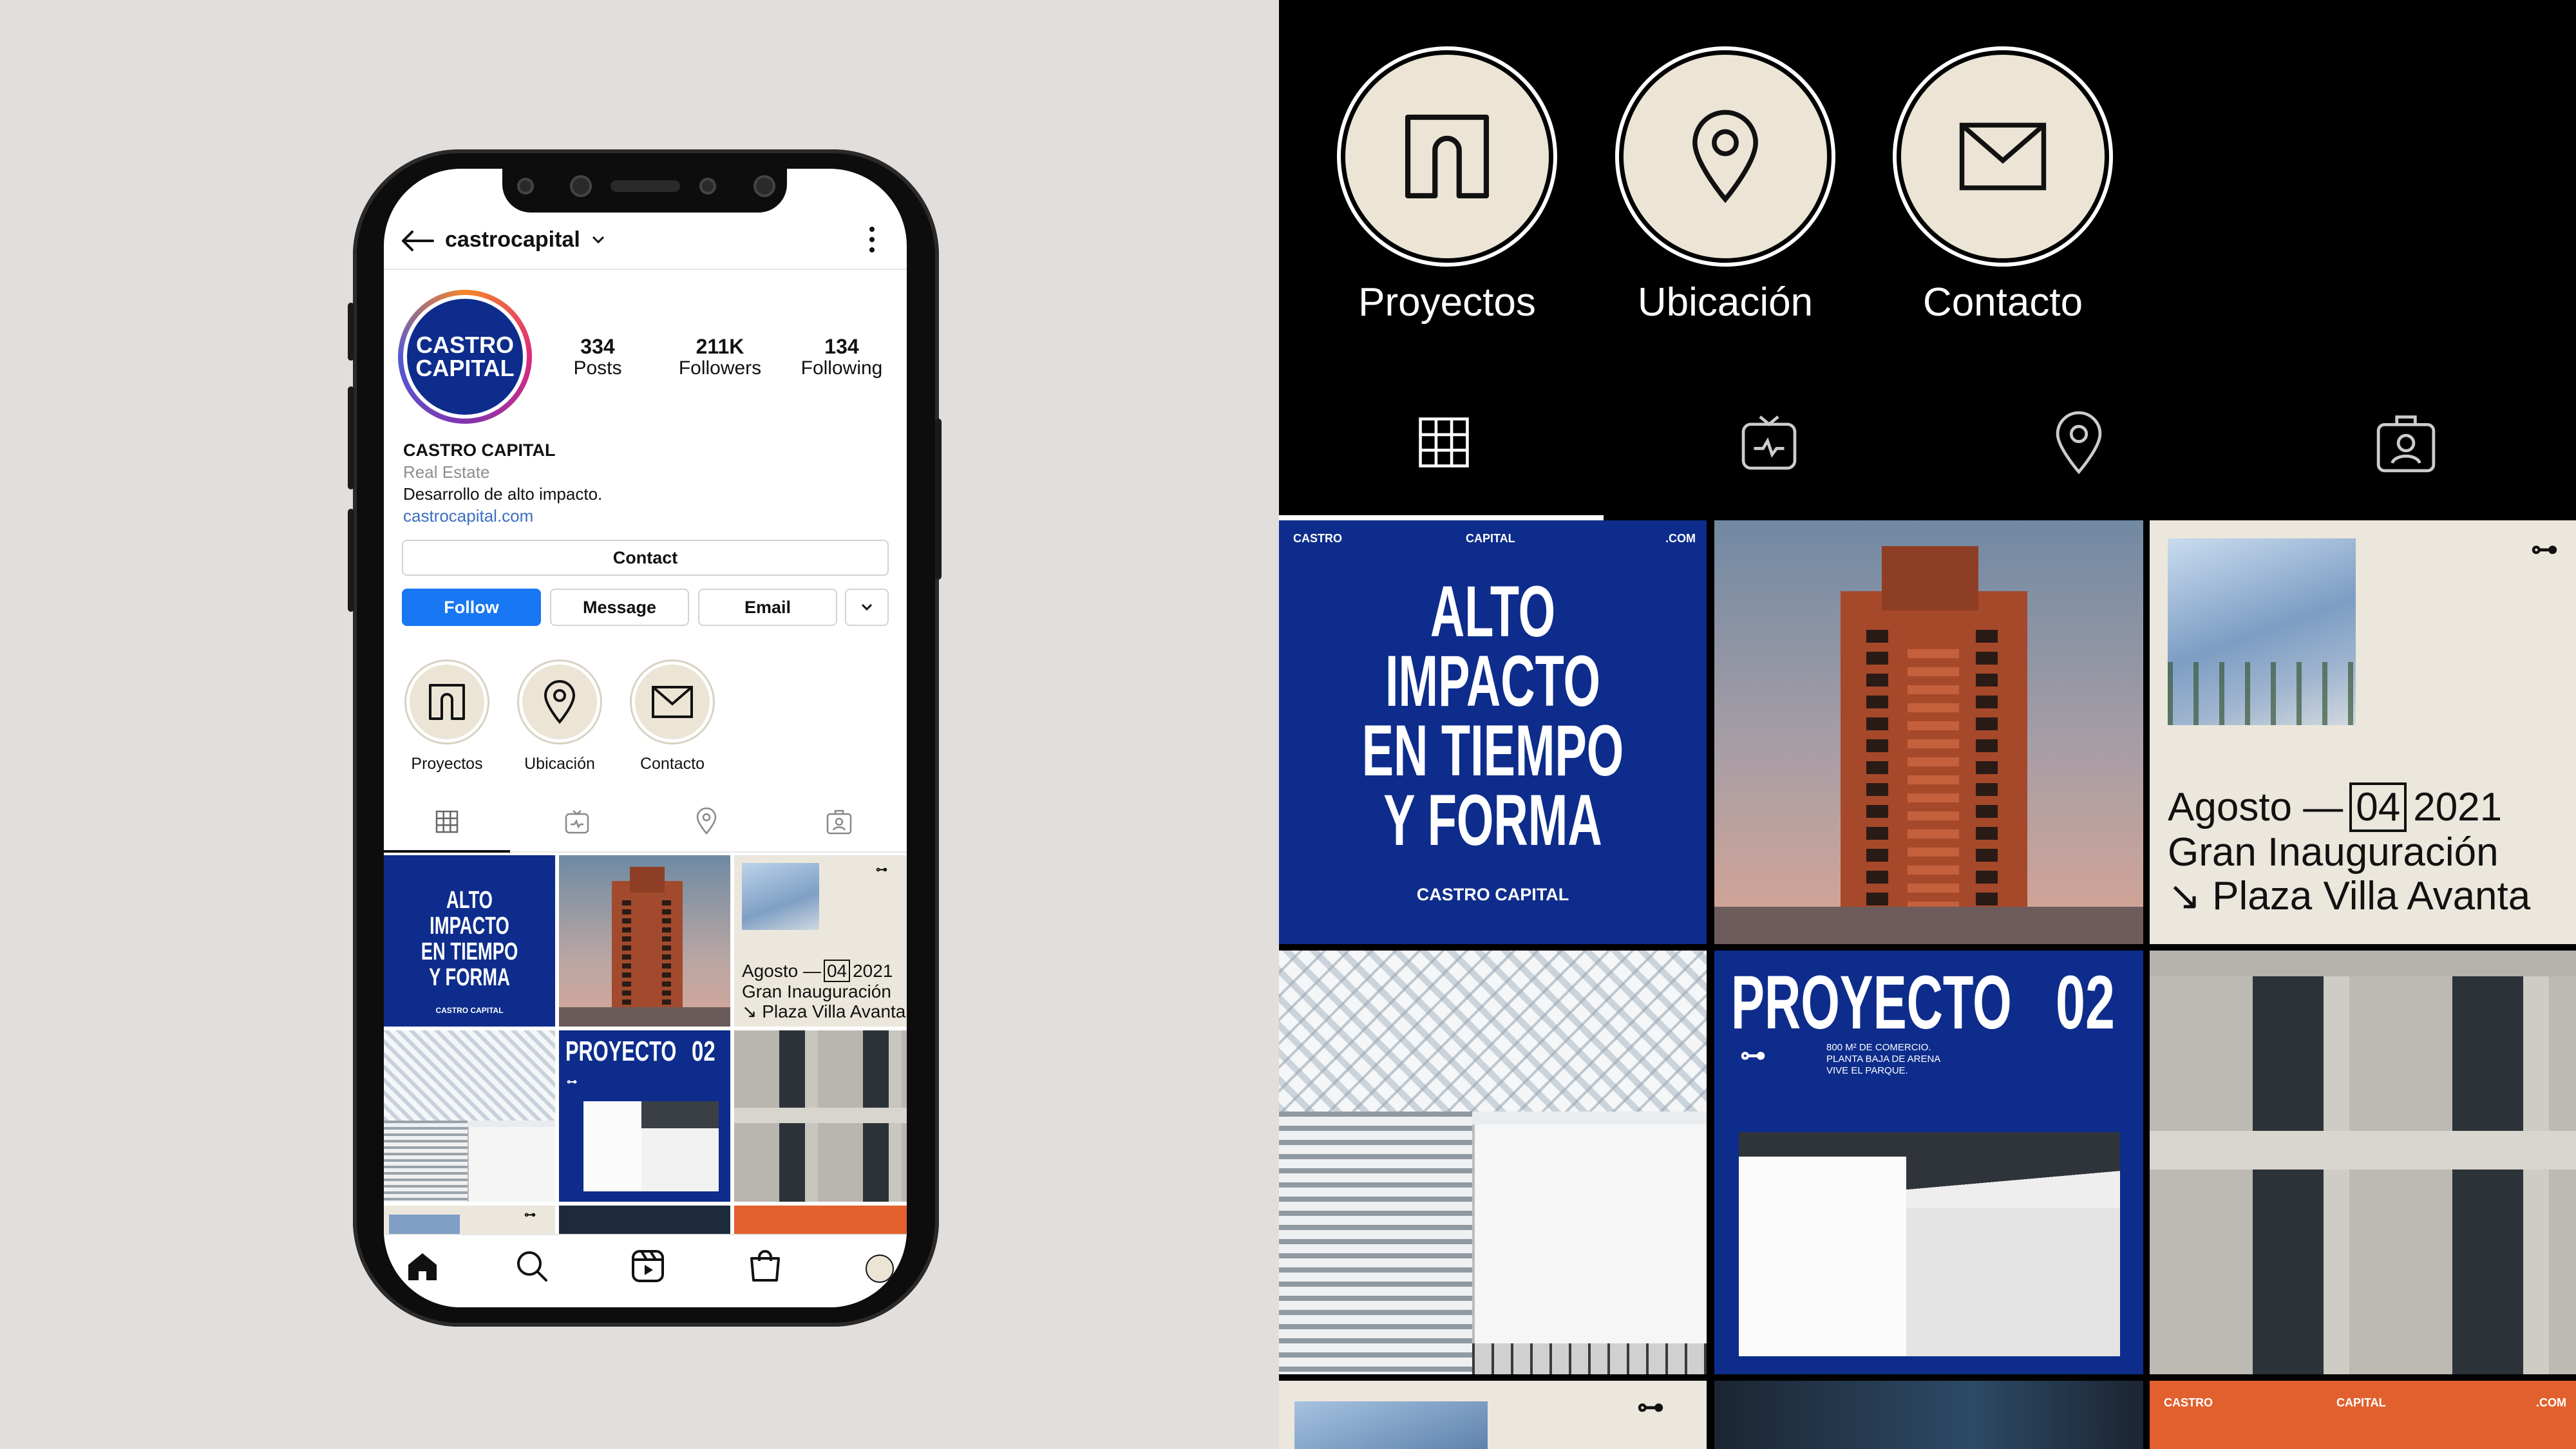 This screenshot has width=2576, height=1449. I want to click on header-divider, so click(645, 269).